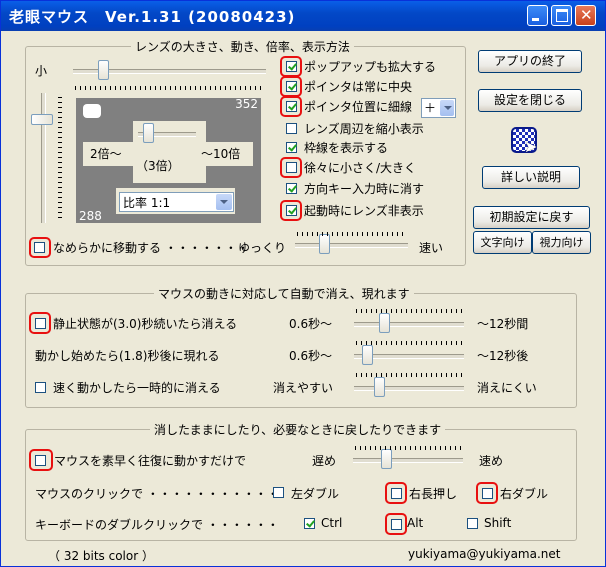 This screenshot has height=567, width=606. Describe the element at coordinates (106, 154) in the screenshot. I see `zoom-min-label: 2倍〜` at that location.